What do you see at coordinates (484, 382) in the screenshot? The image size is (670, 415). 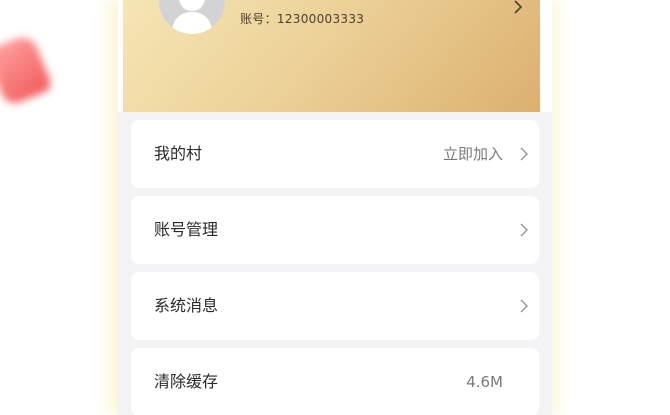 I see `cache-size-value: 4.6M` at bounding box center [484, 382].